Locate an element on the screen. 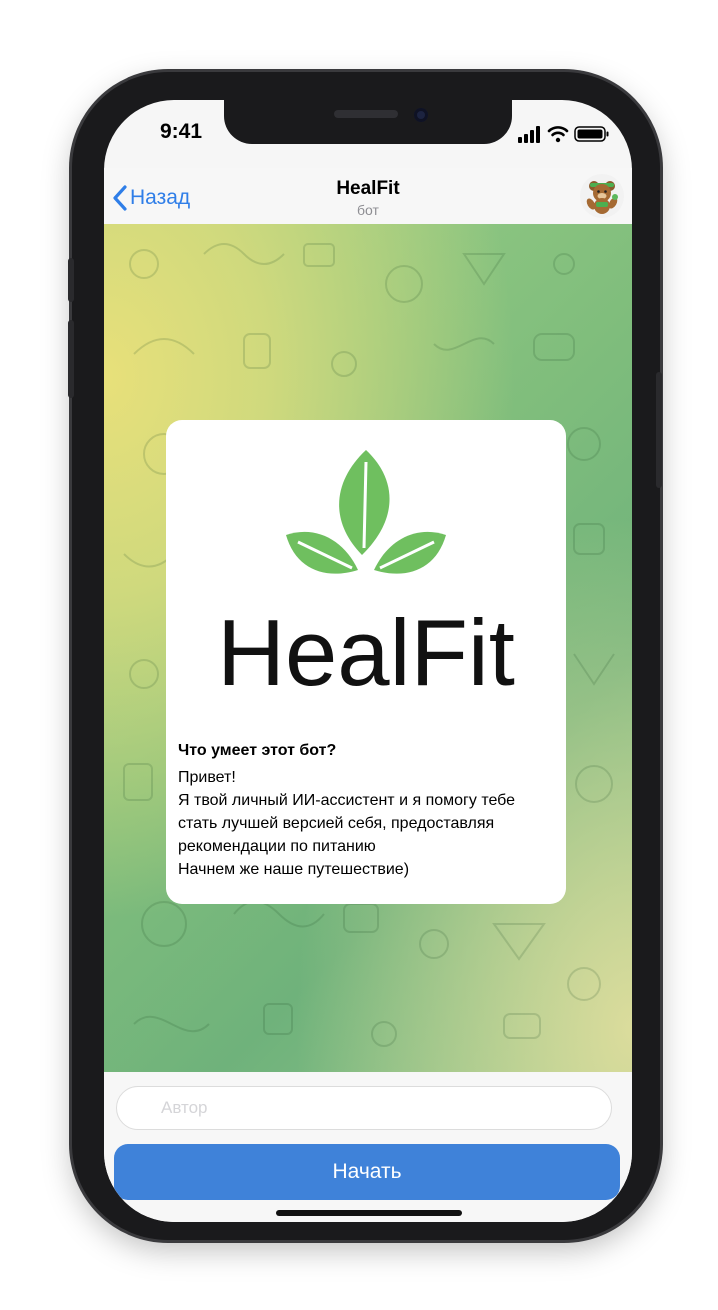  chat-title: HealFit is located at coordinates (368, 188).